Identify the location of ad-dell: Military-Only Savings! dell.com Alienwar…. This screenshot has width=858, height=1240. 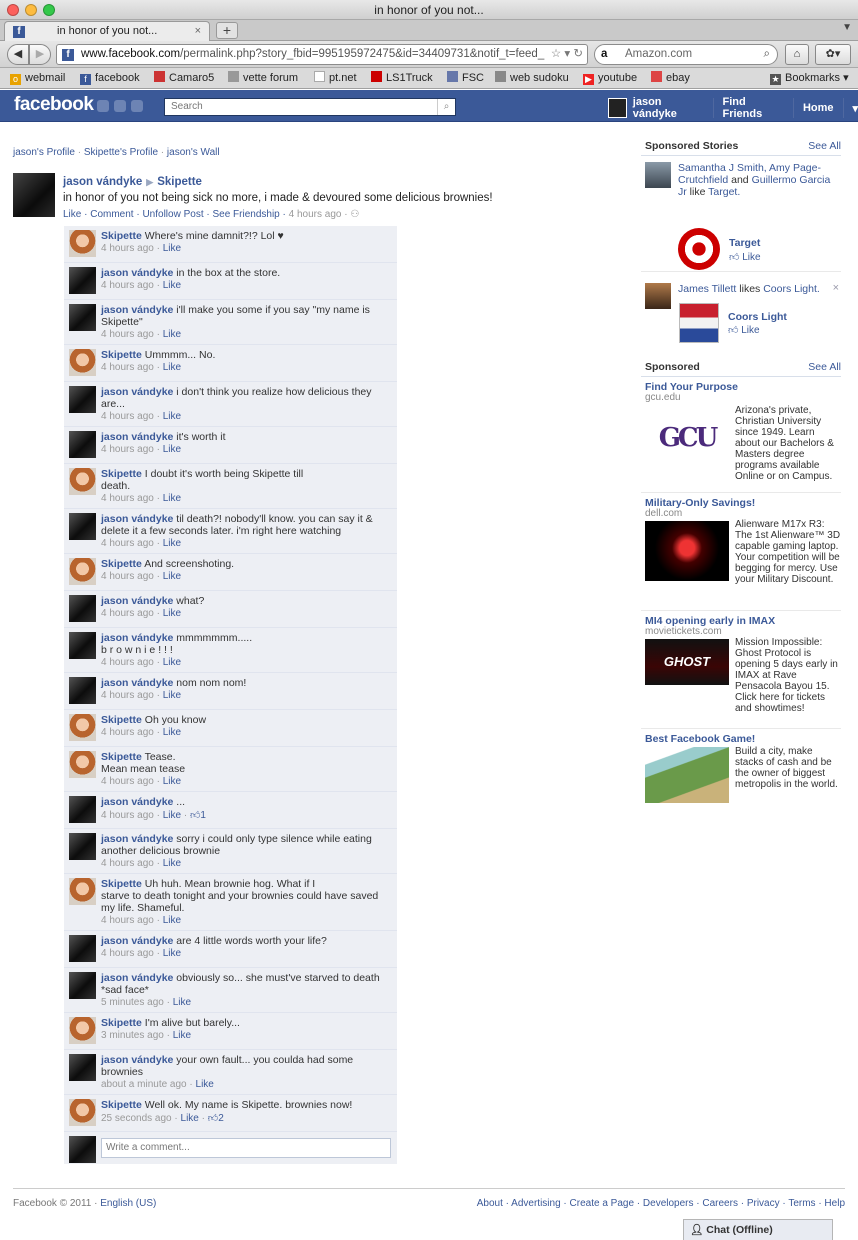
(741, 554).